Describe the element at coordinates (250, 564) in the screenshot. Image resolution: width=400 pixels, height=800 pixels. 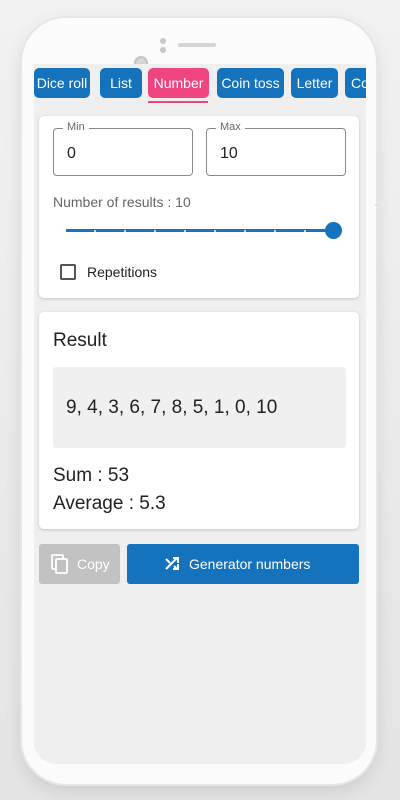
I see `generate-label: Generator numbers` at that location.